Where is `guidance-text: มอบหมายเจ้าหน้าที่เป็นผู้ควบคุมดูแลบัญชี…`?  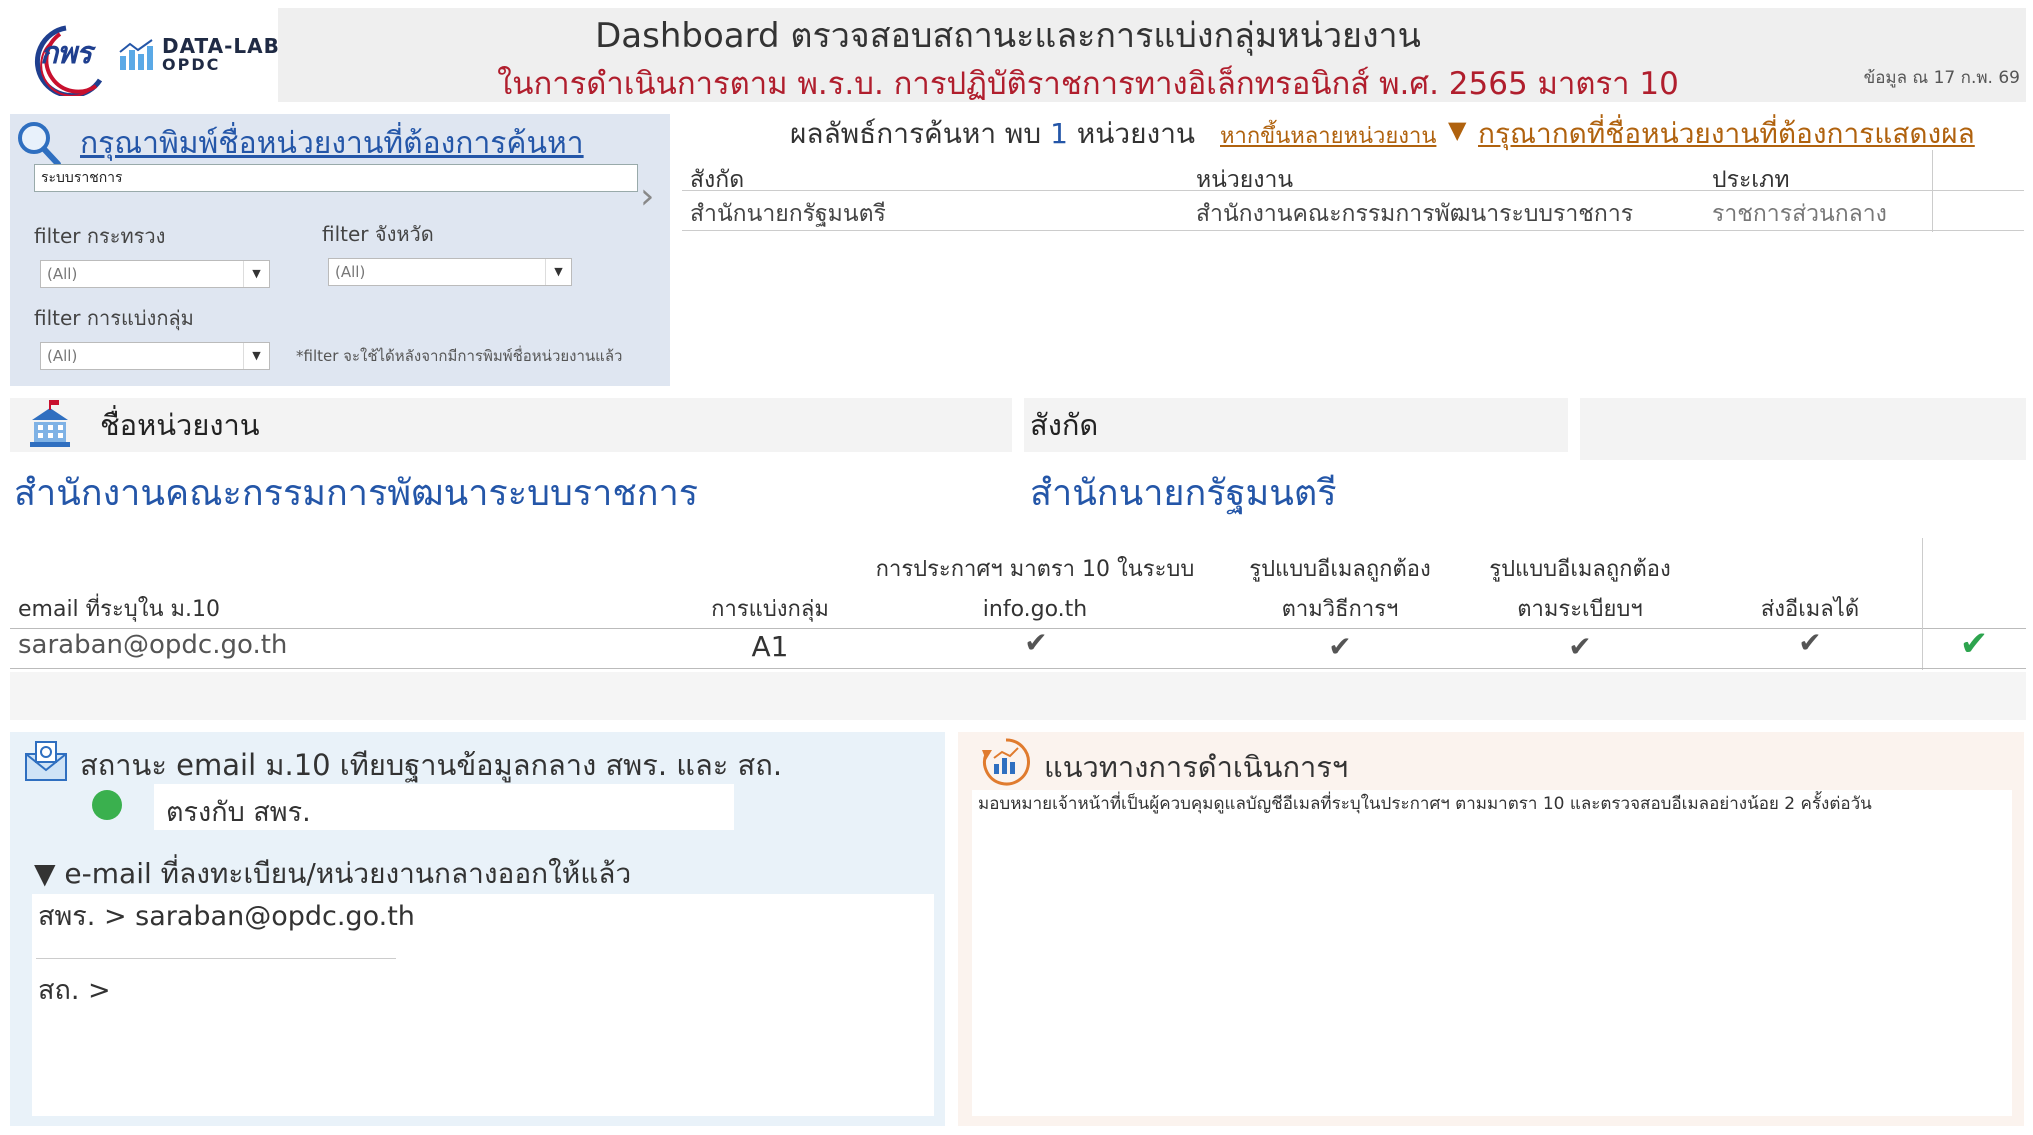
guidance-text: มอบหมายเจ้าหน้าที่เป็นผู้ควบคุมดูแลบัญชี… is located at coordinates (1425, 804).